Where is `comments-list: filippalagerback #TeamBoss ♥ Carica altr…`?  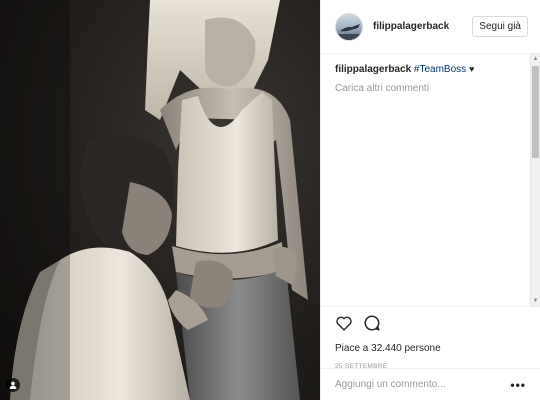
comments-list: filippalagerback #TeamBoss ♥ Carica altr… is located at coordinates (425, 74).